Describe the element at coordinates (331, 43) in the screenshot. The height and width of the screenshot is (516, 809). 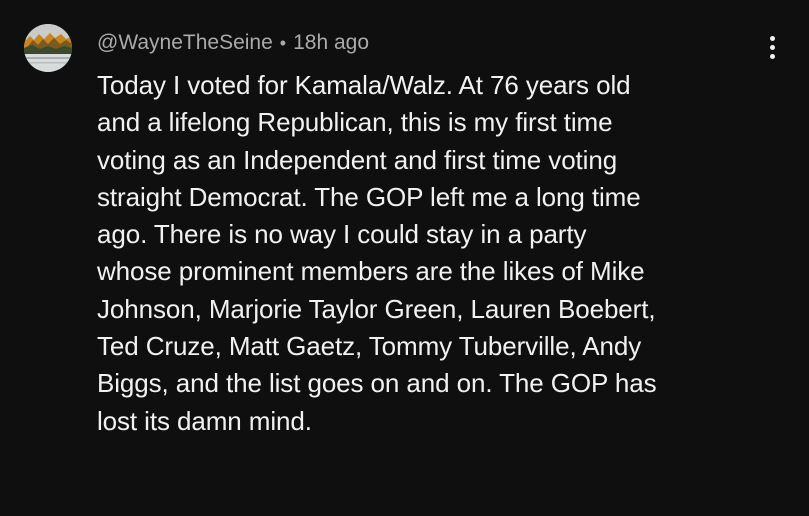
I see `comment-timestamp: 18h ago` at that location.